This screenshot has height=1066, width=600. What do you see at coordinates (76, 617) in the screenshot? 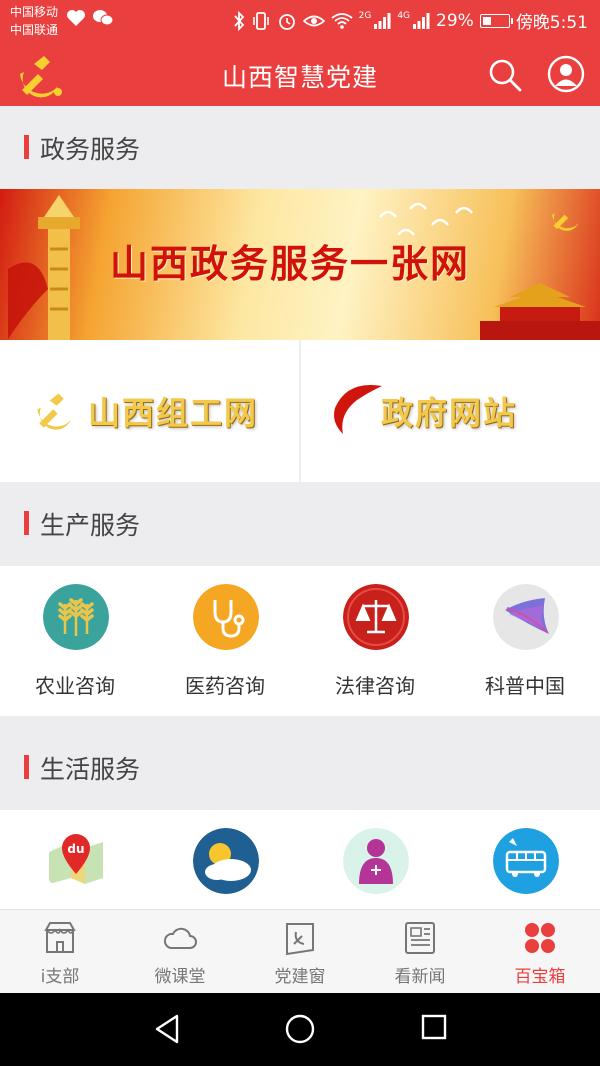
I see `wheat-icon` at bounding box center [76, 617].